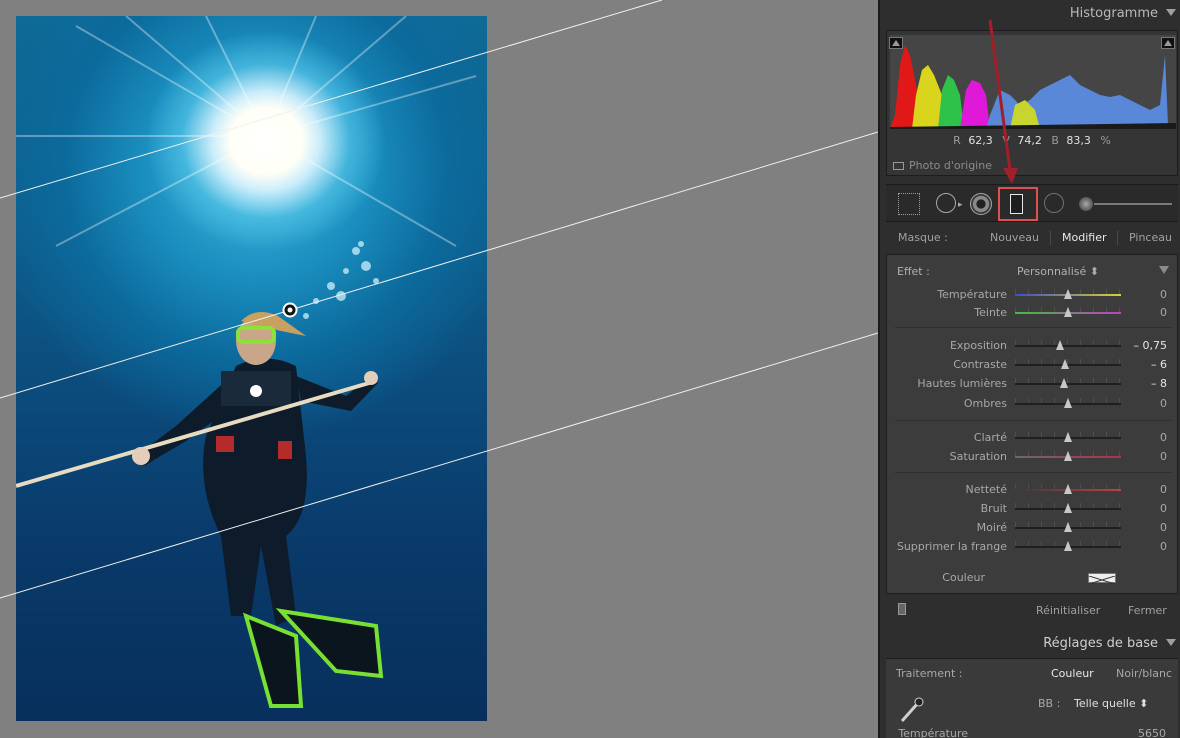 The image size is (1180, 738). I want to click on effect-label: Effet :, so click(913, 271).